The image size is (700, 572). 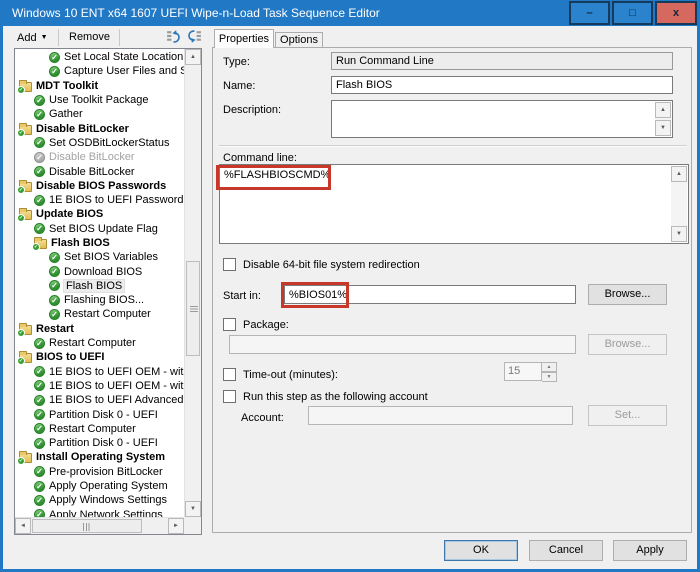 I want to click on tree-item: ✓ Set Local State Location, so click(x=99, y=57).